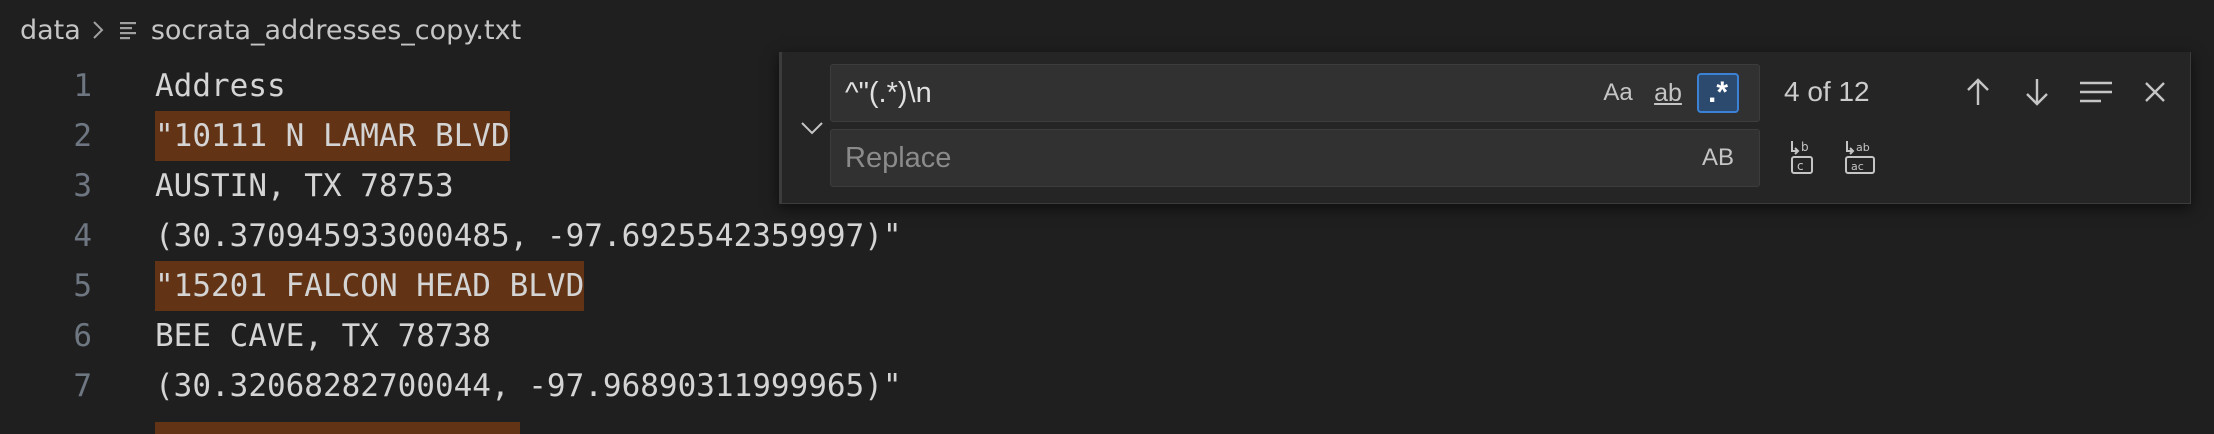 This screenshot has height=434, width=2214. I want to click on line-number: 3, so click(82, 186).